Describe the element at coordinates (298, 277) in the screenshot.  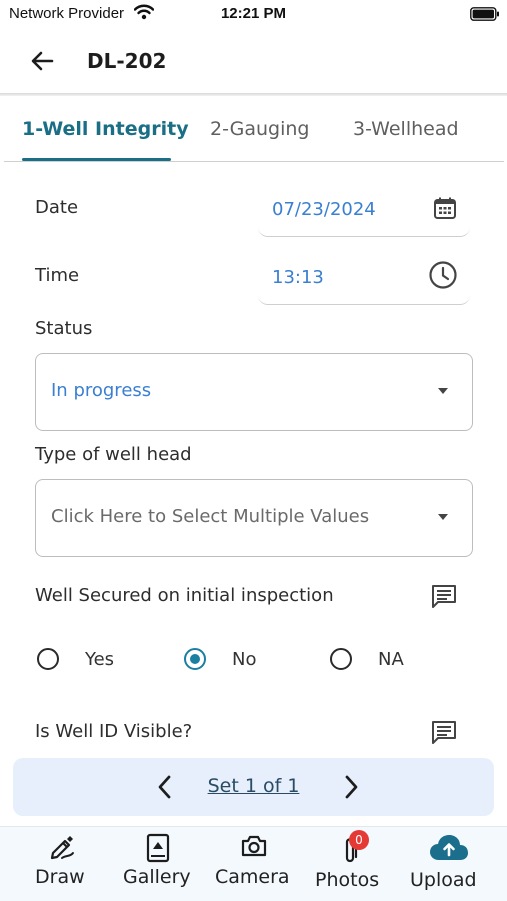
I see `time-value: 13:13` at that location.